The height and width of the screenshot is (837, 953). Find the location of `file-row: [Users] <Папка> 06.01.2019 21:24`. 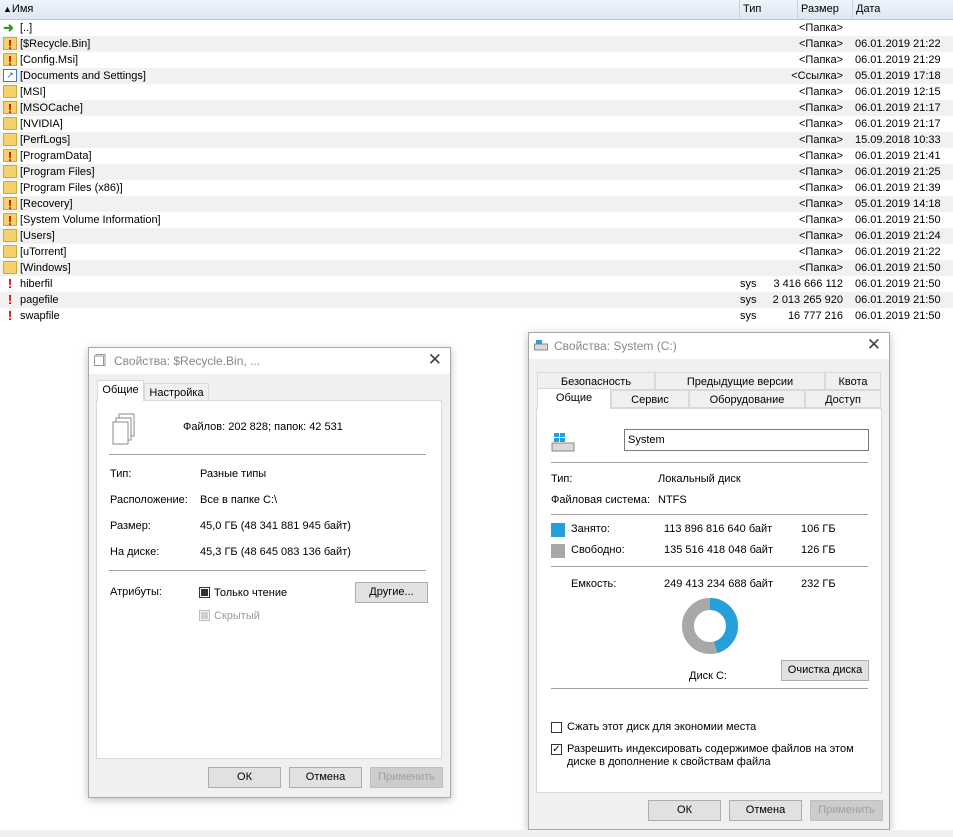

file-row: [Users] <Папка> 06.01.2019 21:24 is located at coordinates (476, 236).